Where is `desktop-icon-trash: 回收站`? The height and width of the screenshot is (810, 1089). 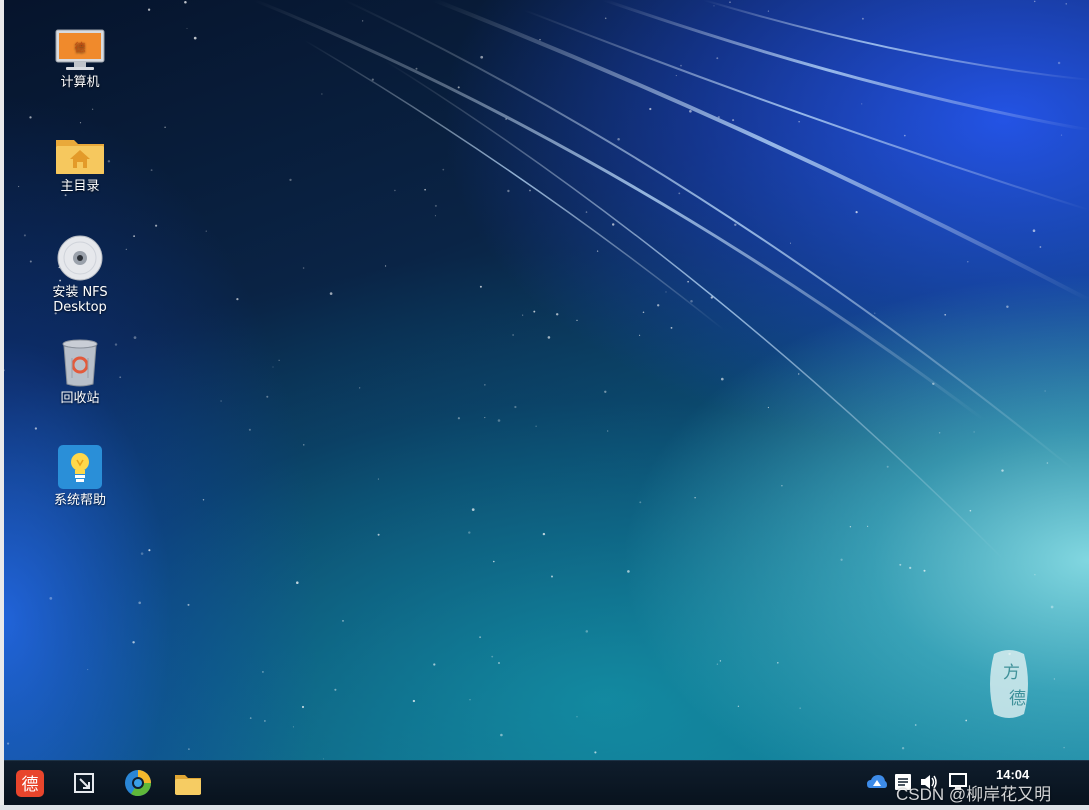 desktop-icon-trash: 回收站 is located at coordinates (80, 372).